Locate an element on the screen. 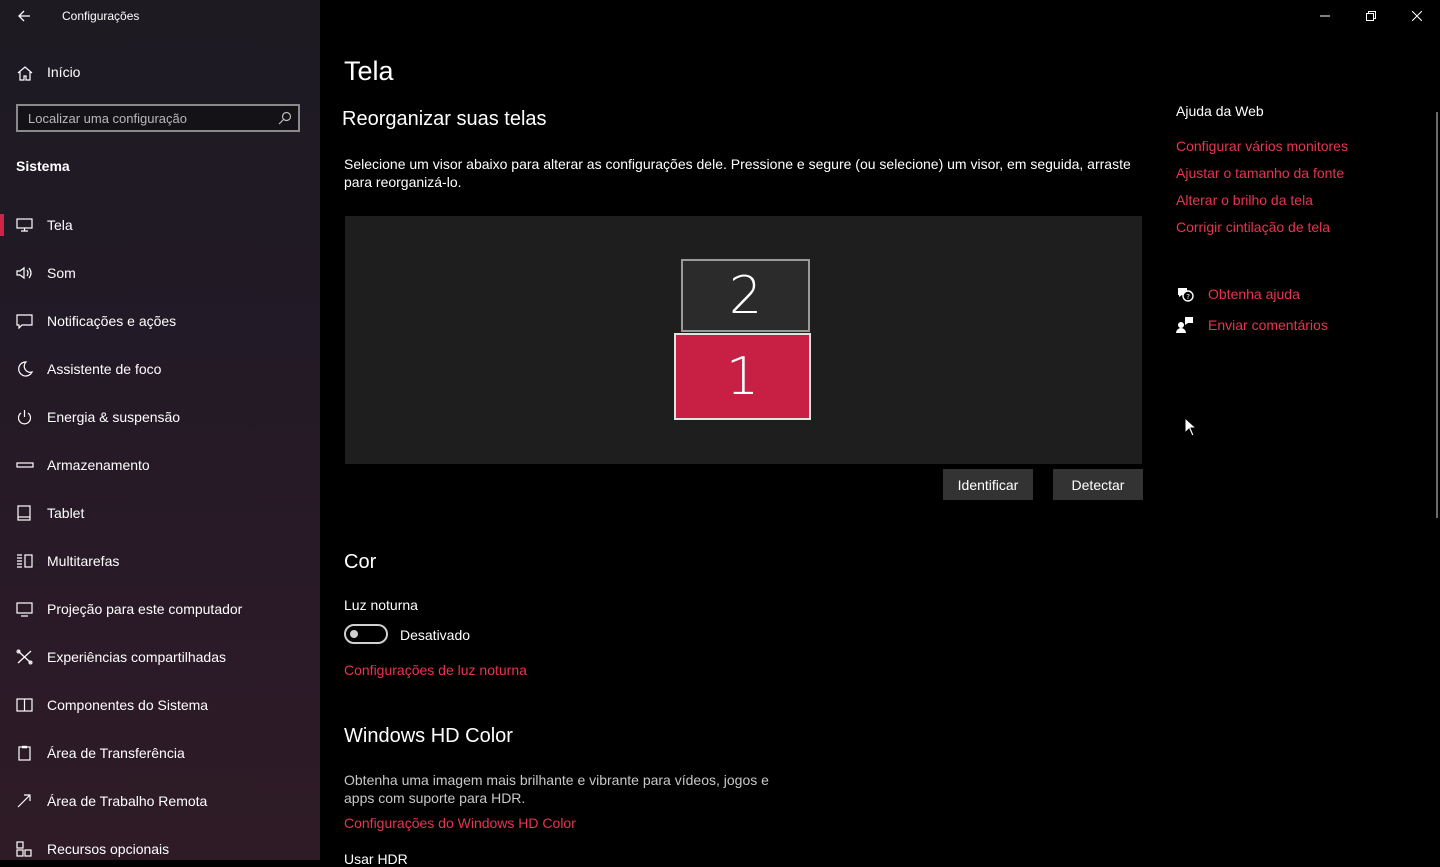  title-bar: Configurações is located at coordinates (160, 17).